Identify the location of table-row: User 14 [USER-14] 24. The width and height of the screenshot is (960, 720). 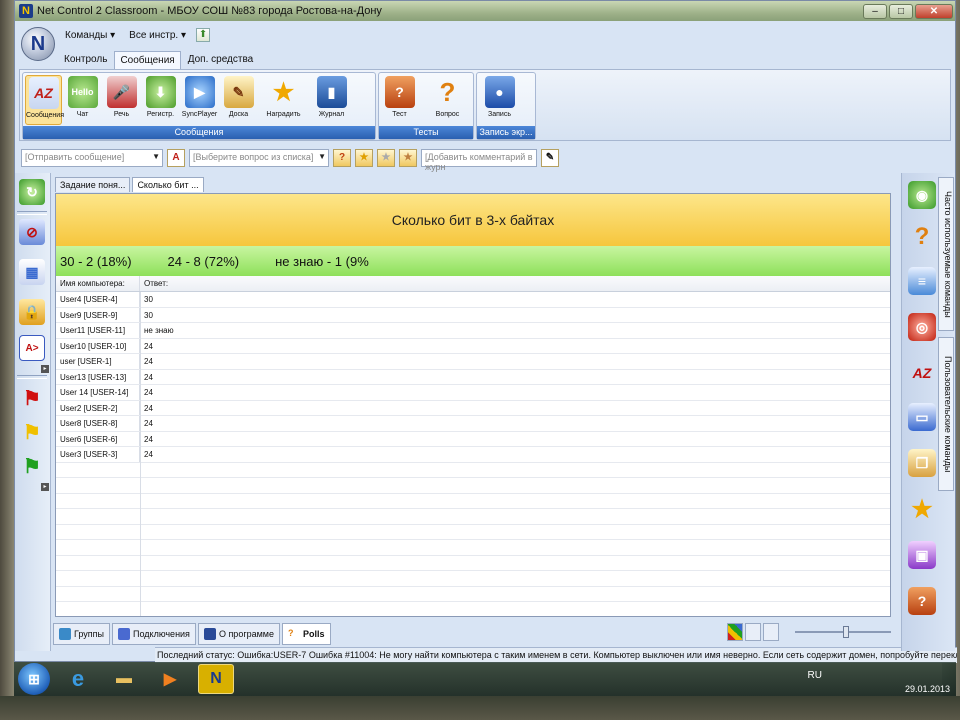
(473, 393).